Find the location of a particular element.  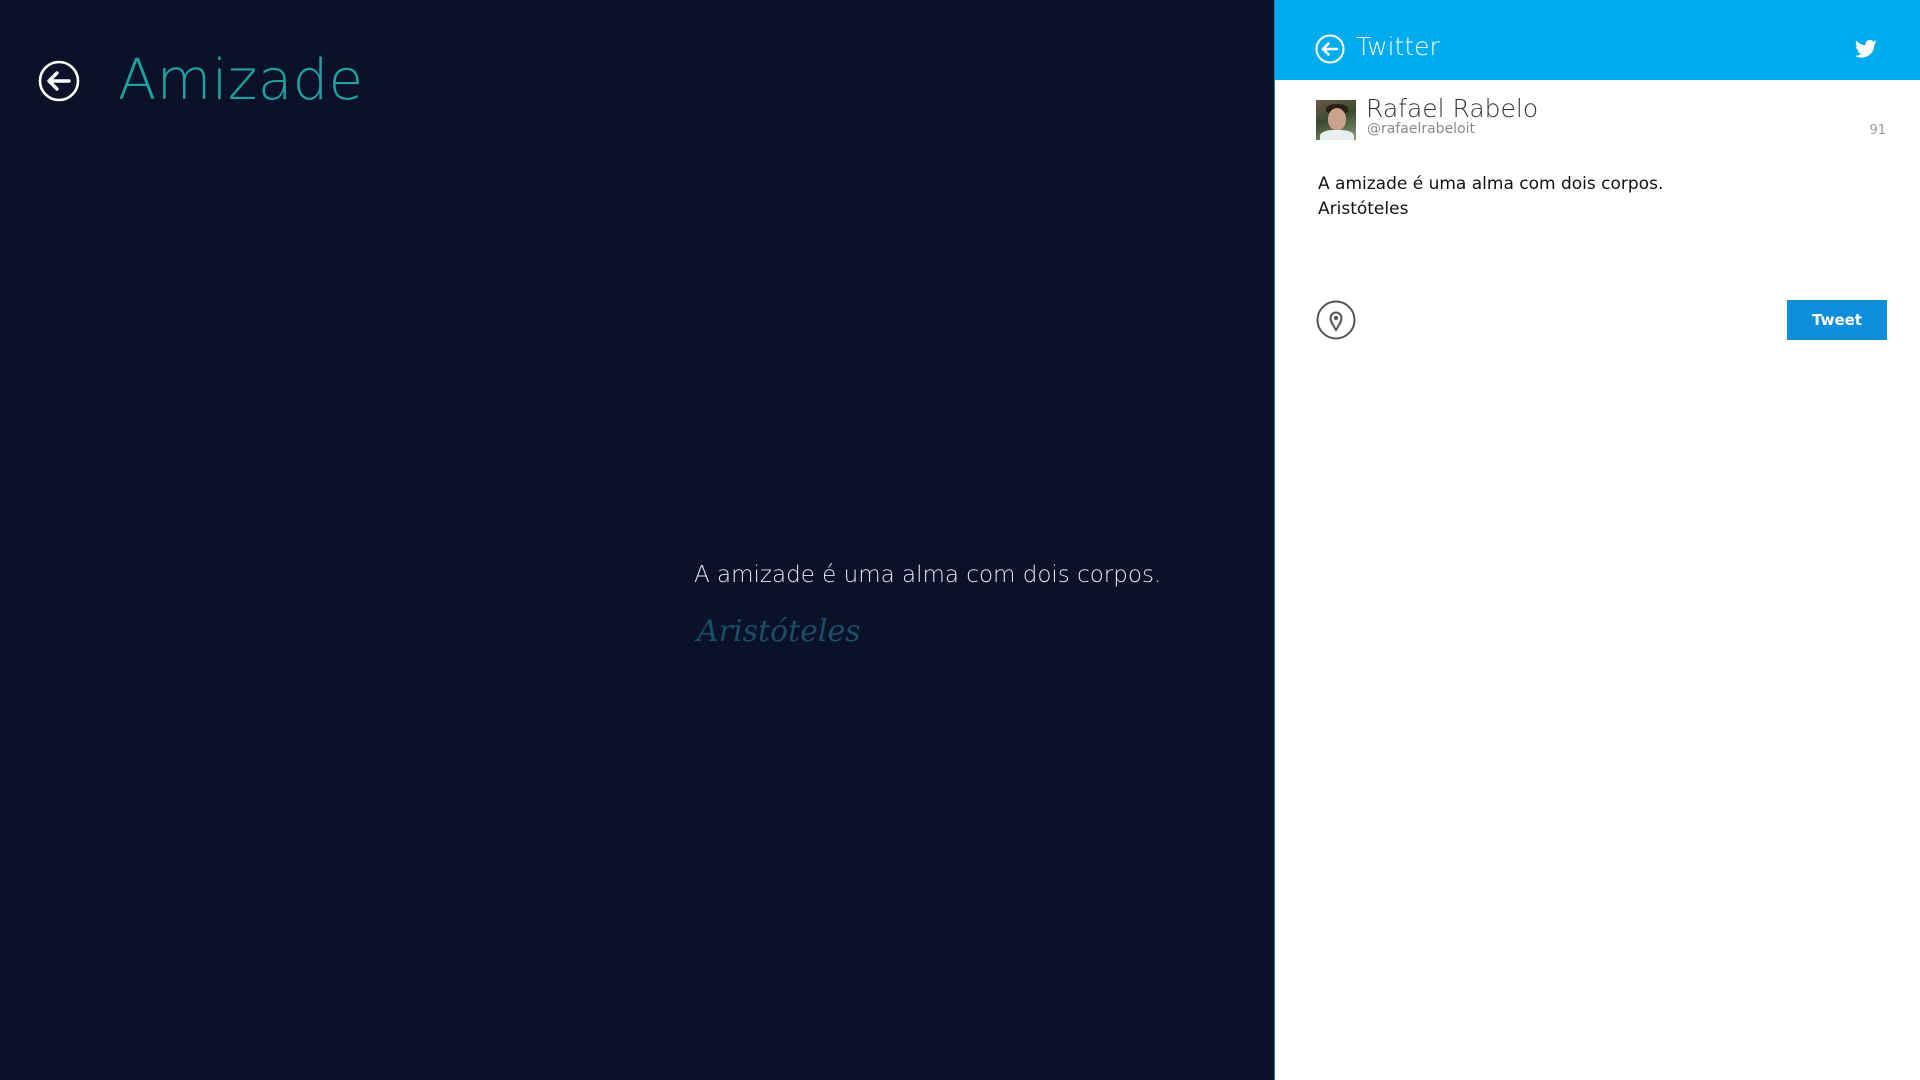

avatar is located at coordinates (1336, 120).